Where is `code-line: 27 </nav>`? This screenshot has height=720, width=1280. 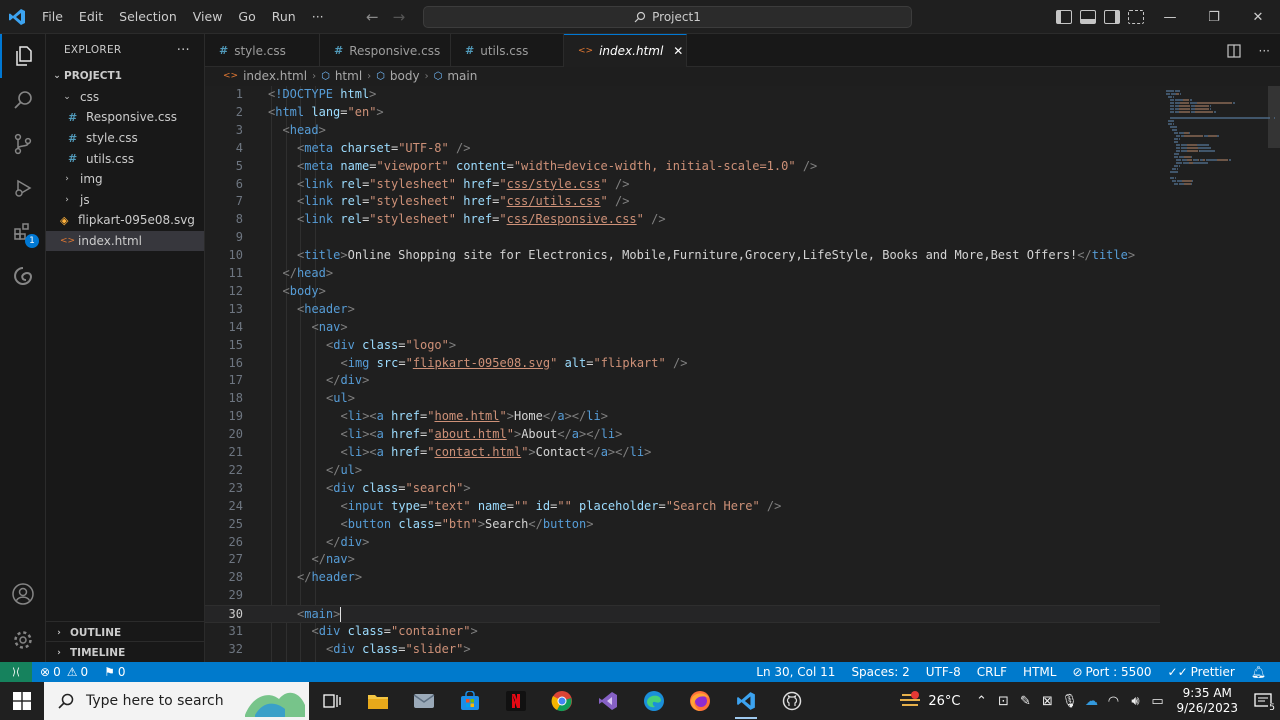 code-line: 27 </nav> is located at coordinates (682, 560).